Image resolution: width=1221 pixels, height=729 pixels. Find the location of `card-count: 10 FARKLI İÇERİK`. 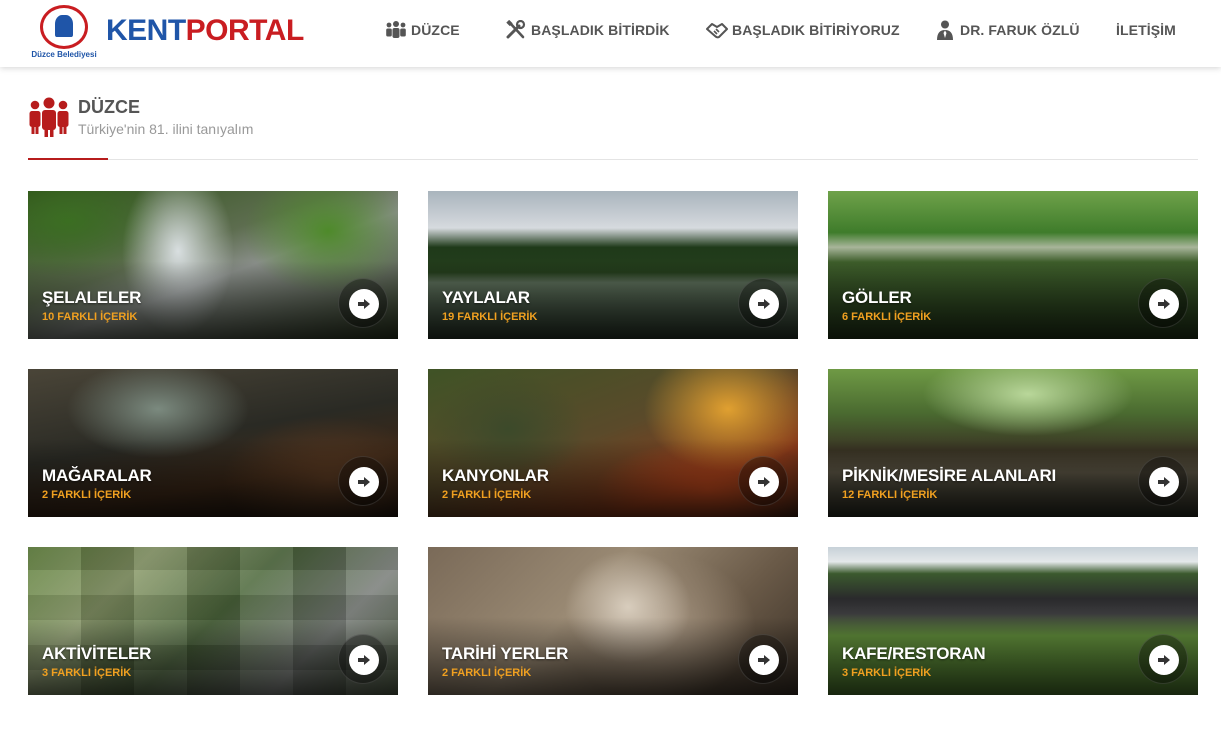

card-count: 10 FARKLI İÇERİK is located at coordinates (90, 317).